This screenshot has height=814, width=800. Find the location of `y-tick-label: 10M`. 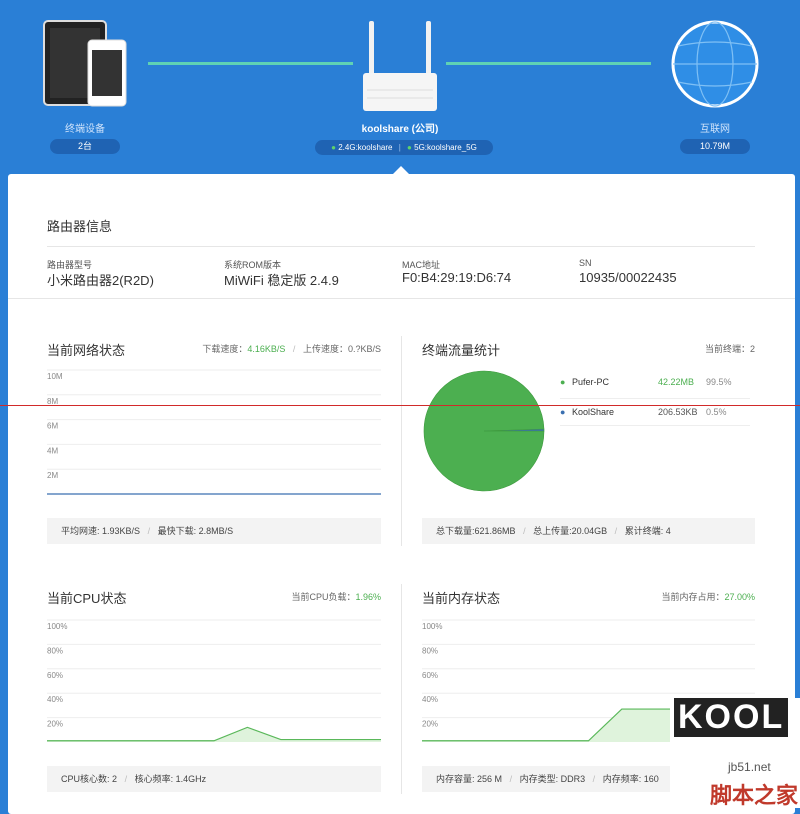

y-tick-label: 10M is located at coordinates (55, 376).